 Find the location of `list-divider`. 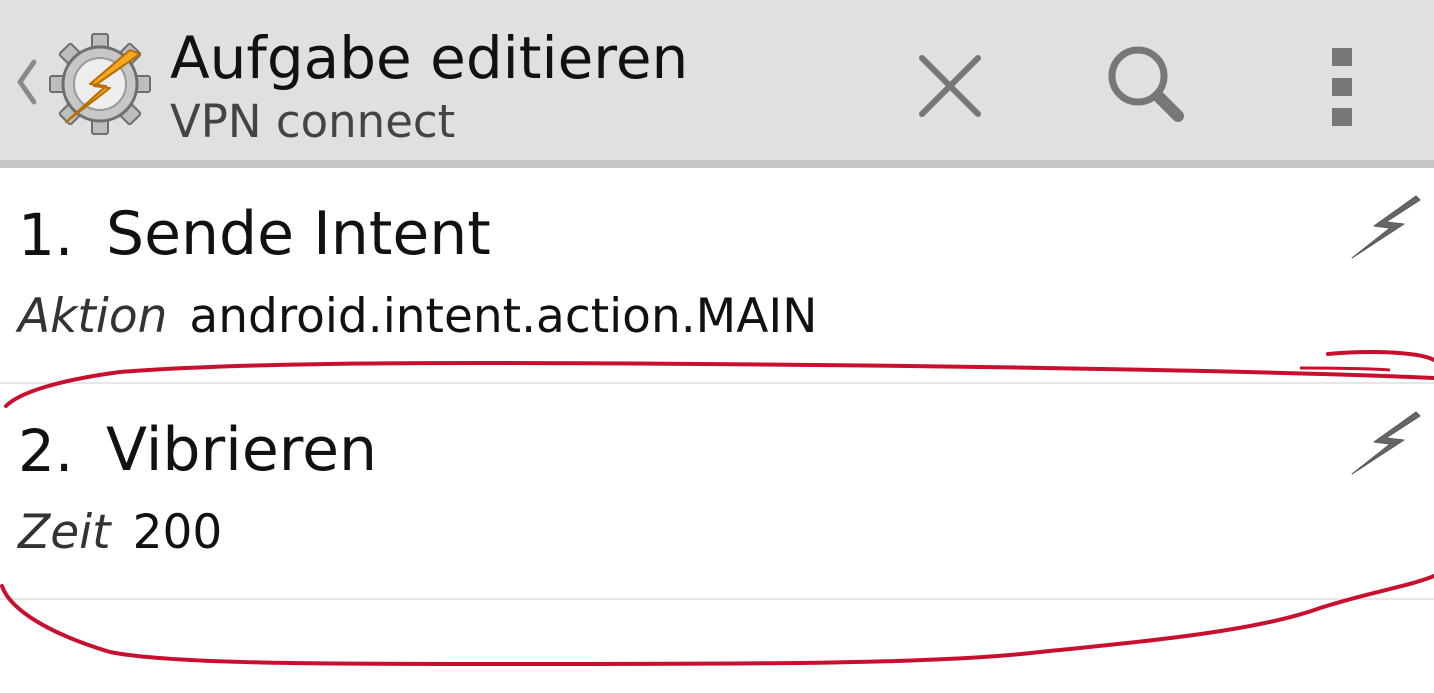

list-divider is located at coordinates (717, 599).